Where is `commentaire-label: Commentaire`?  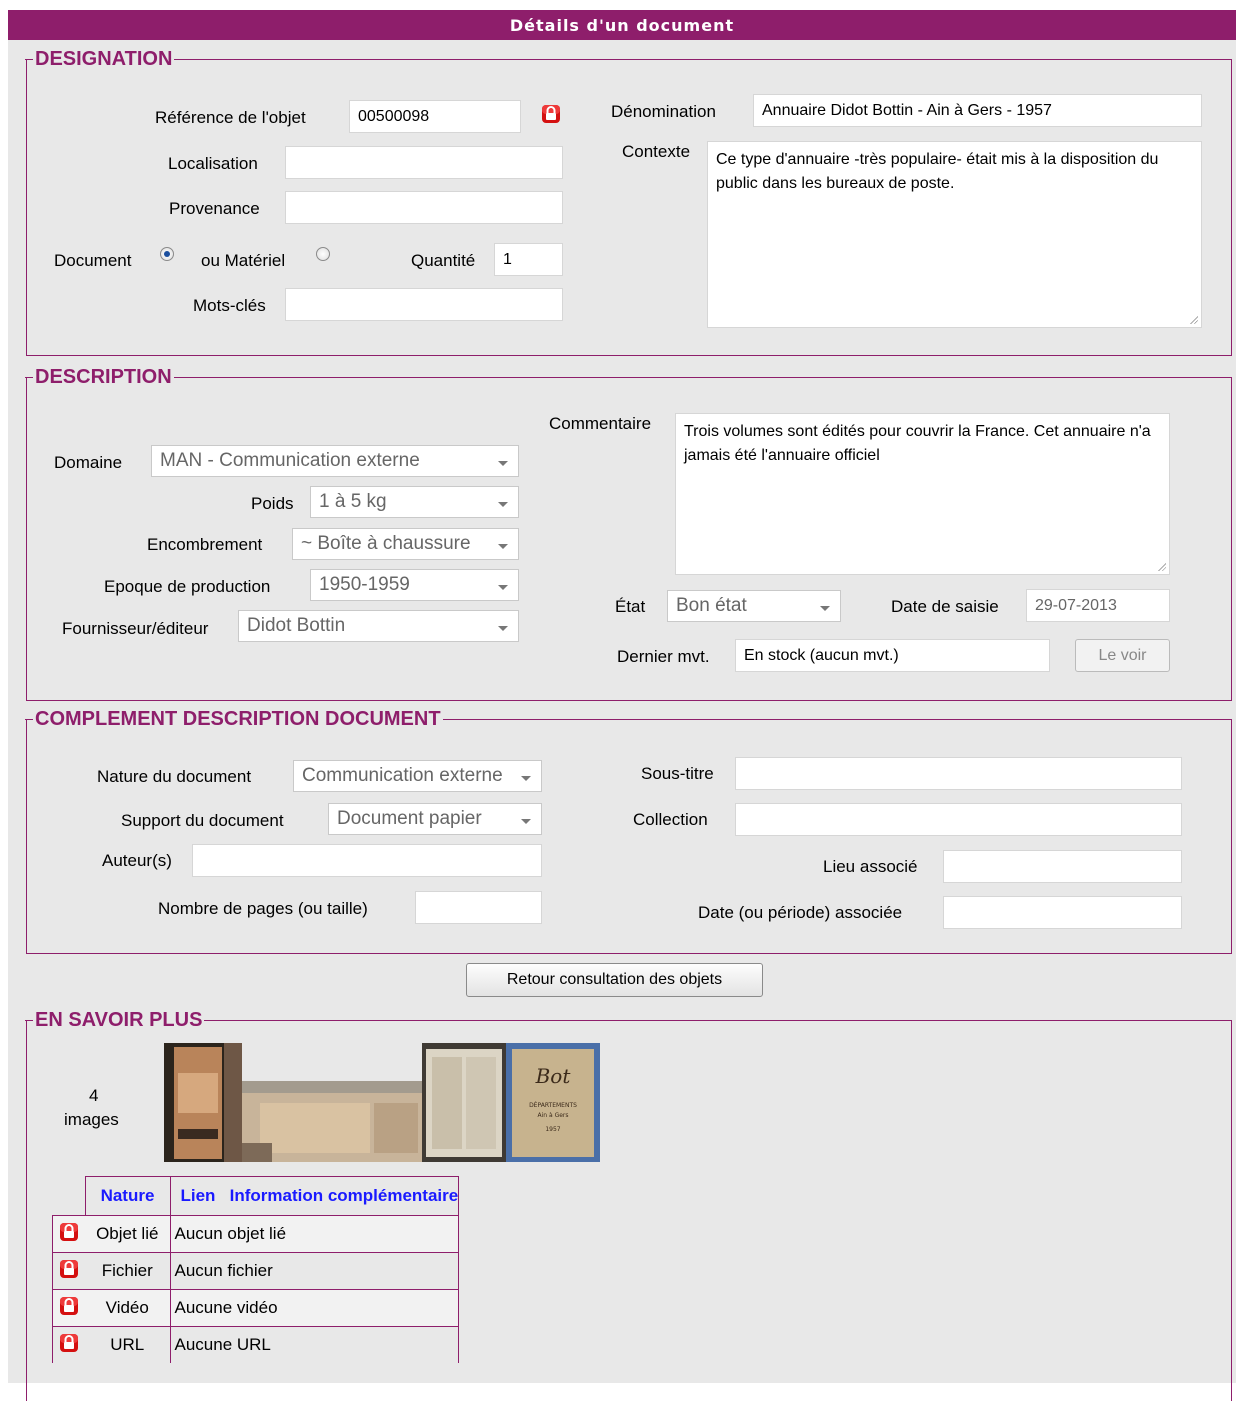
commentaire-label: Commentaire is located at coordinates (600, 423).